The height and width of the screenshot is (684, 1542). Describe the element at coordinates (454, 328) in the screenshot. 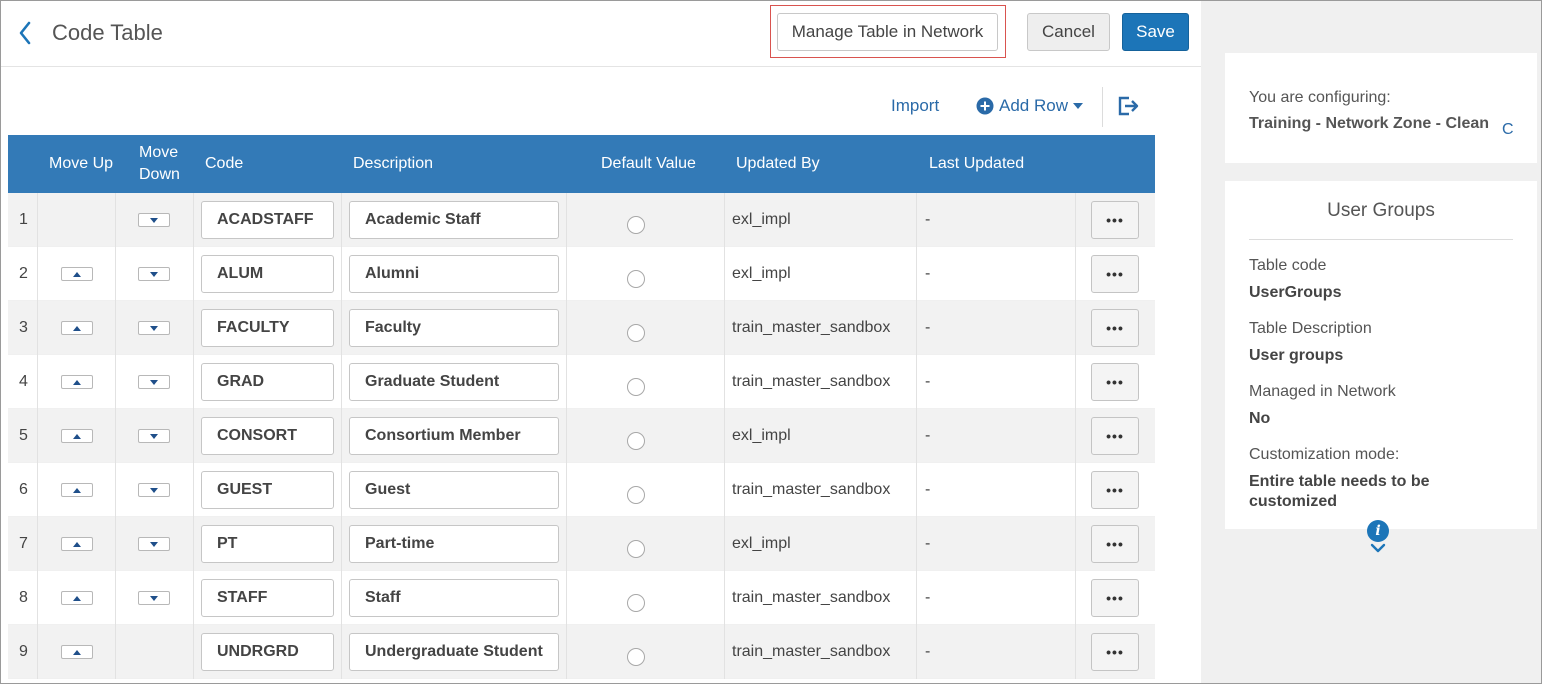

I see `description-input: Faculty` at that location.